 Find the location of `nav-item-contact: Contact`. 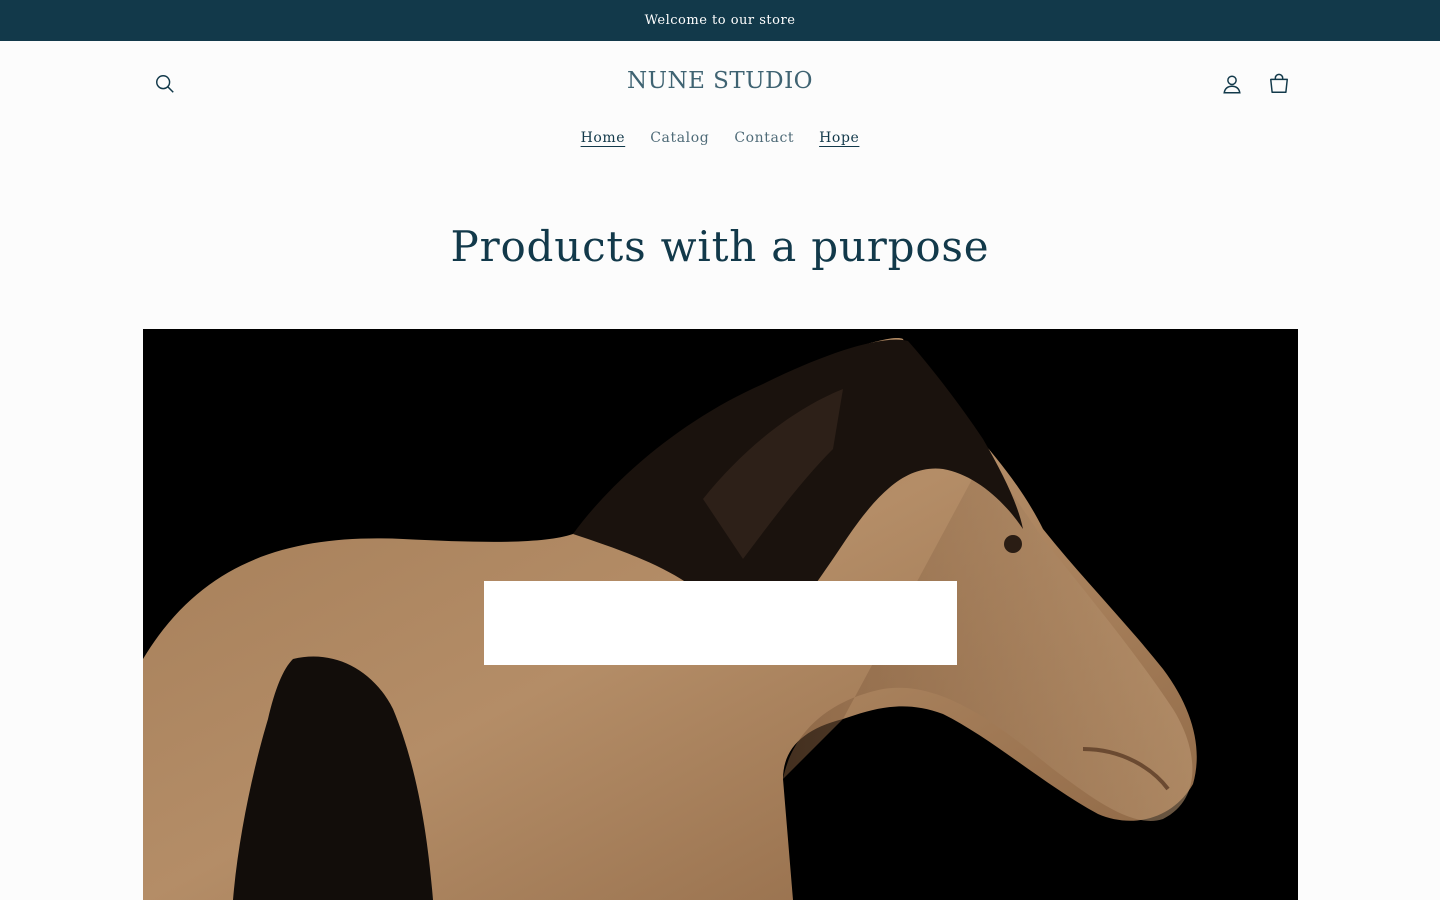

nav-item-contact: Contact is located at coordinates (764, 138).